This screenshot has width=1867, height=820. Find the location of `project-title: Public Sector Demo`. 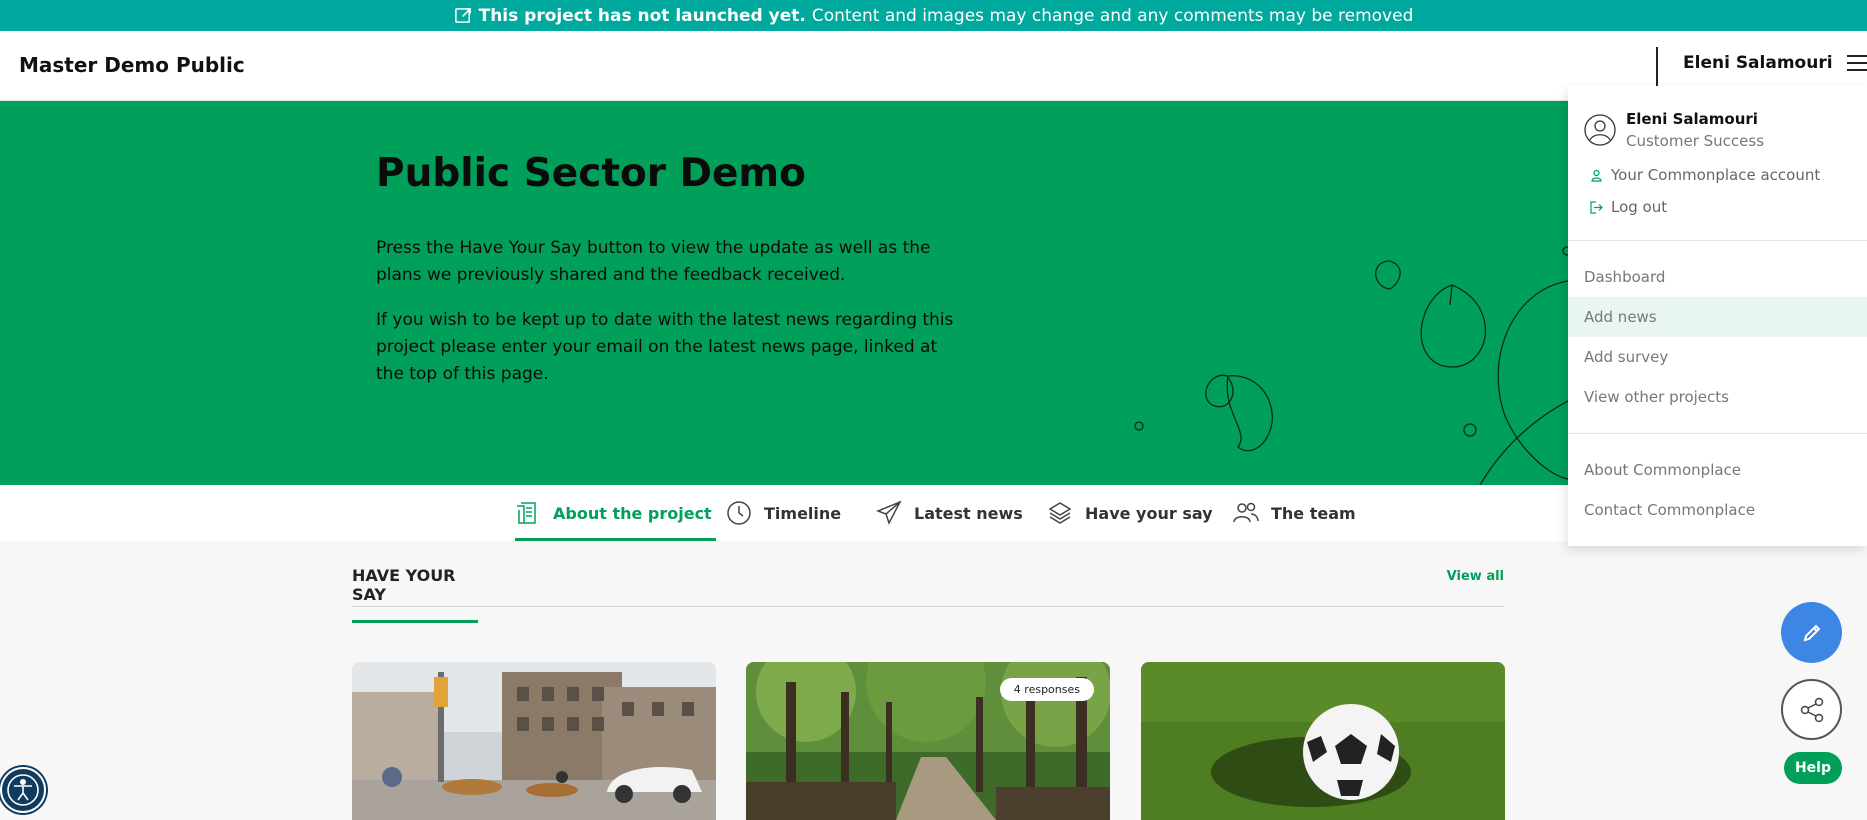

project-title: Public Sector Demo is located at coordinates (591, 173).